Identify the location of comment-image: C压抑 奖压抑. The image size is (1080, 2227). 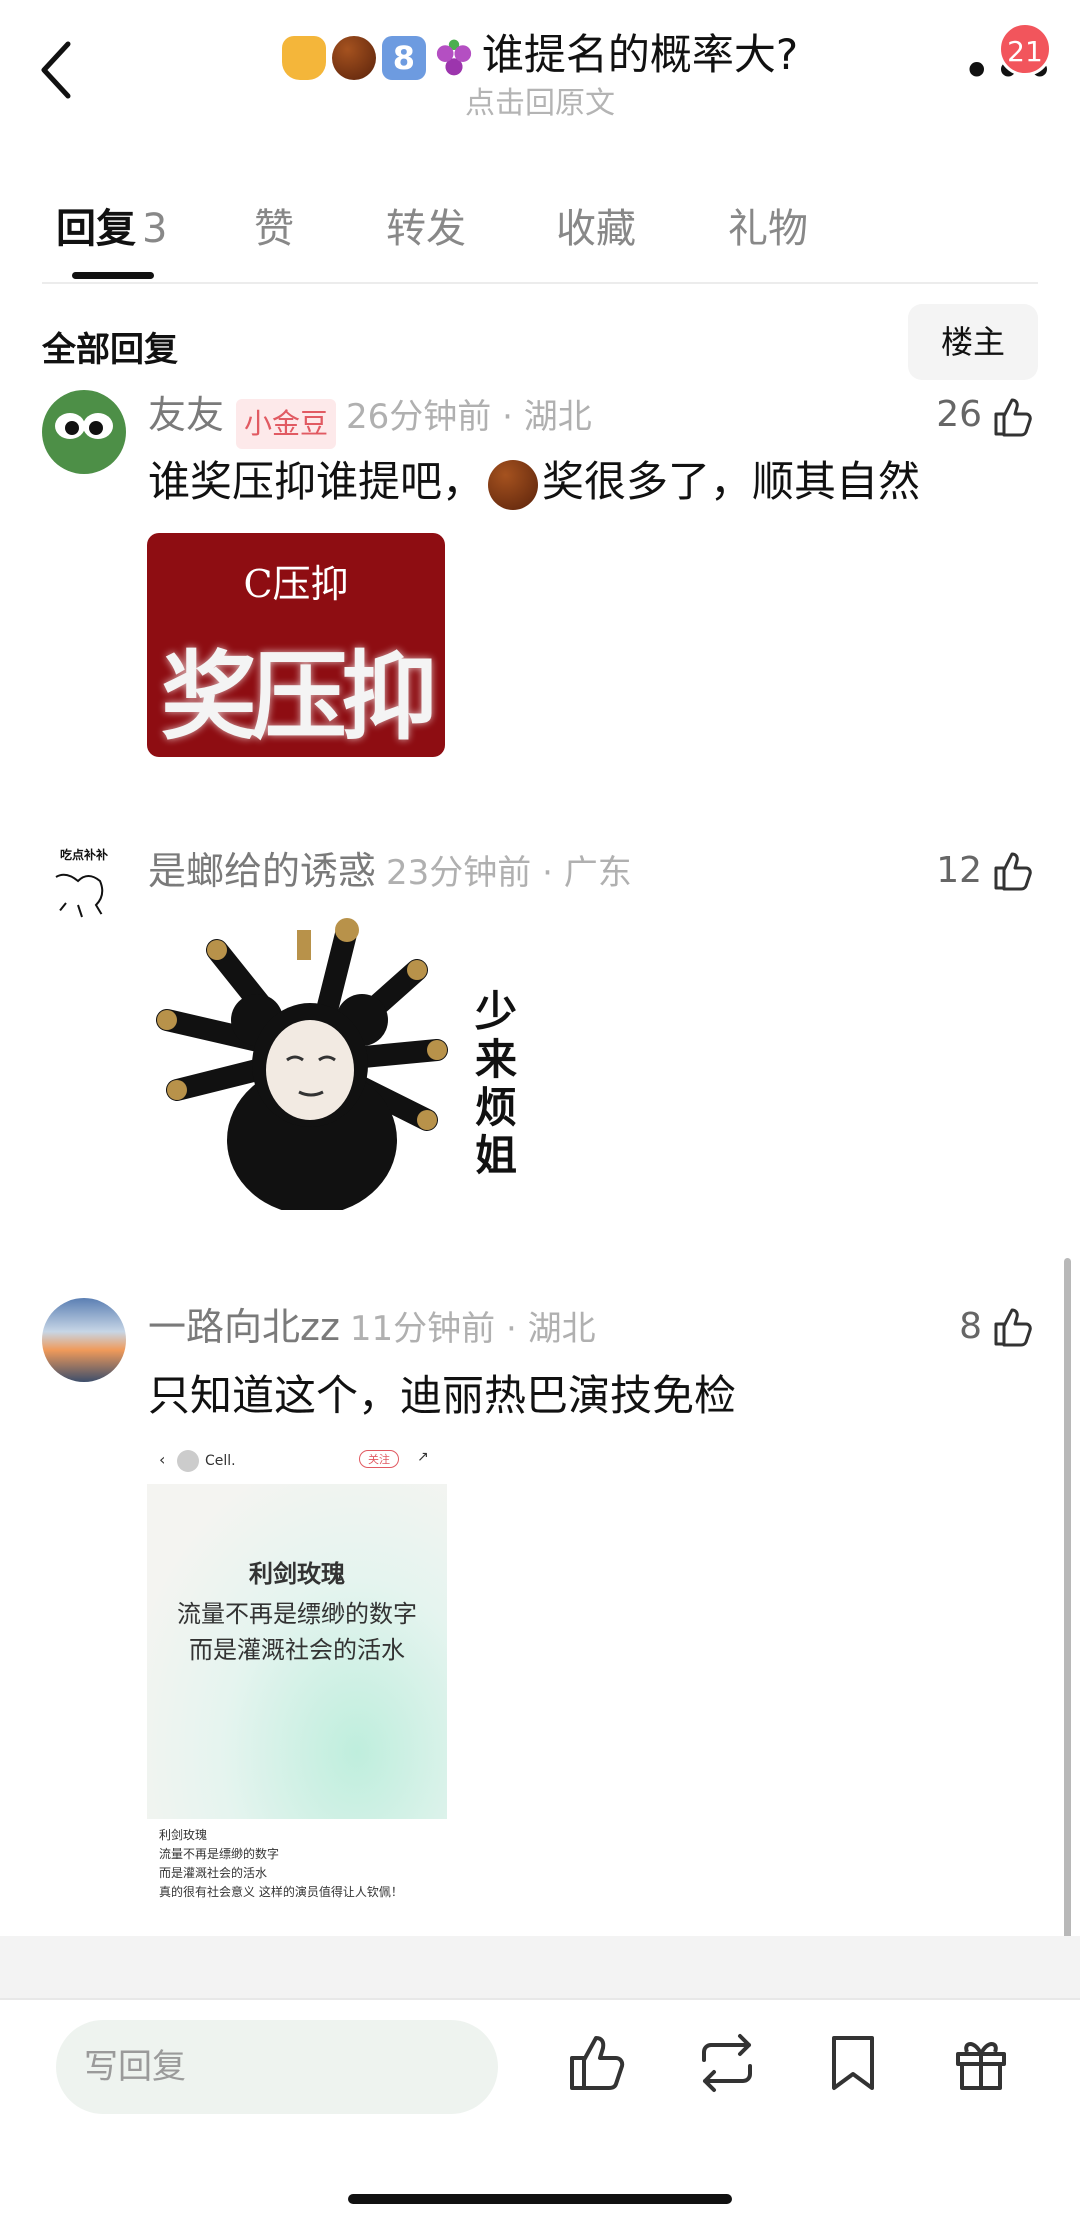
(296, 645).